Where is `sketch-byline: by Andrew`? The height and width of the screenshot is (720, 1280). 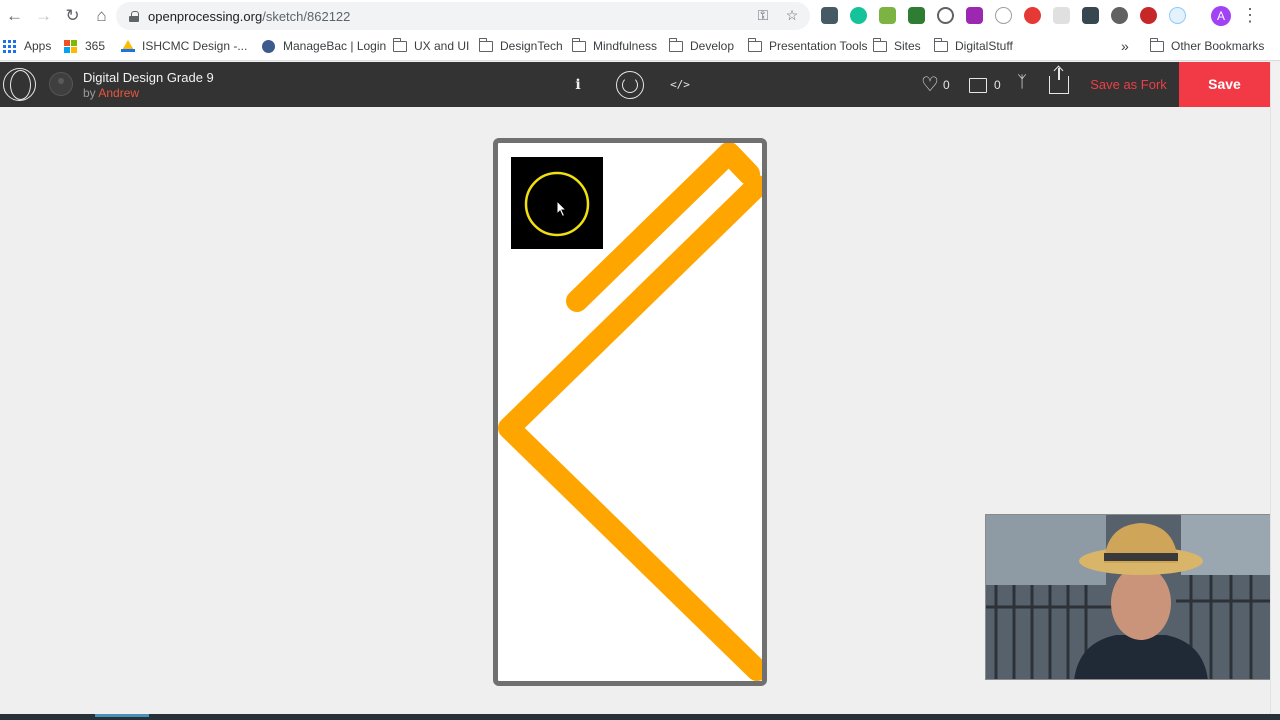
sketch-byline: by Andrew is located at coordinates (111, 93).